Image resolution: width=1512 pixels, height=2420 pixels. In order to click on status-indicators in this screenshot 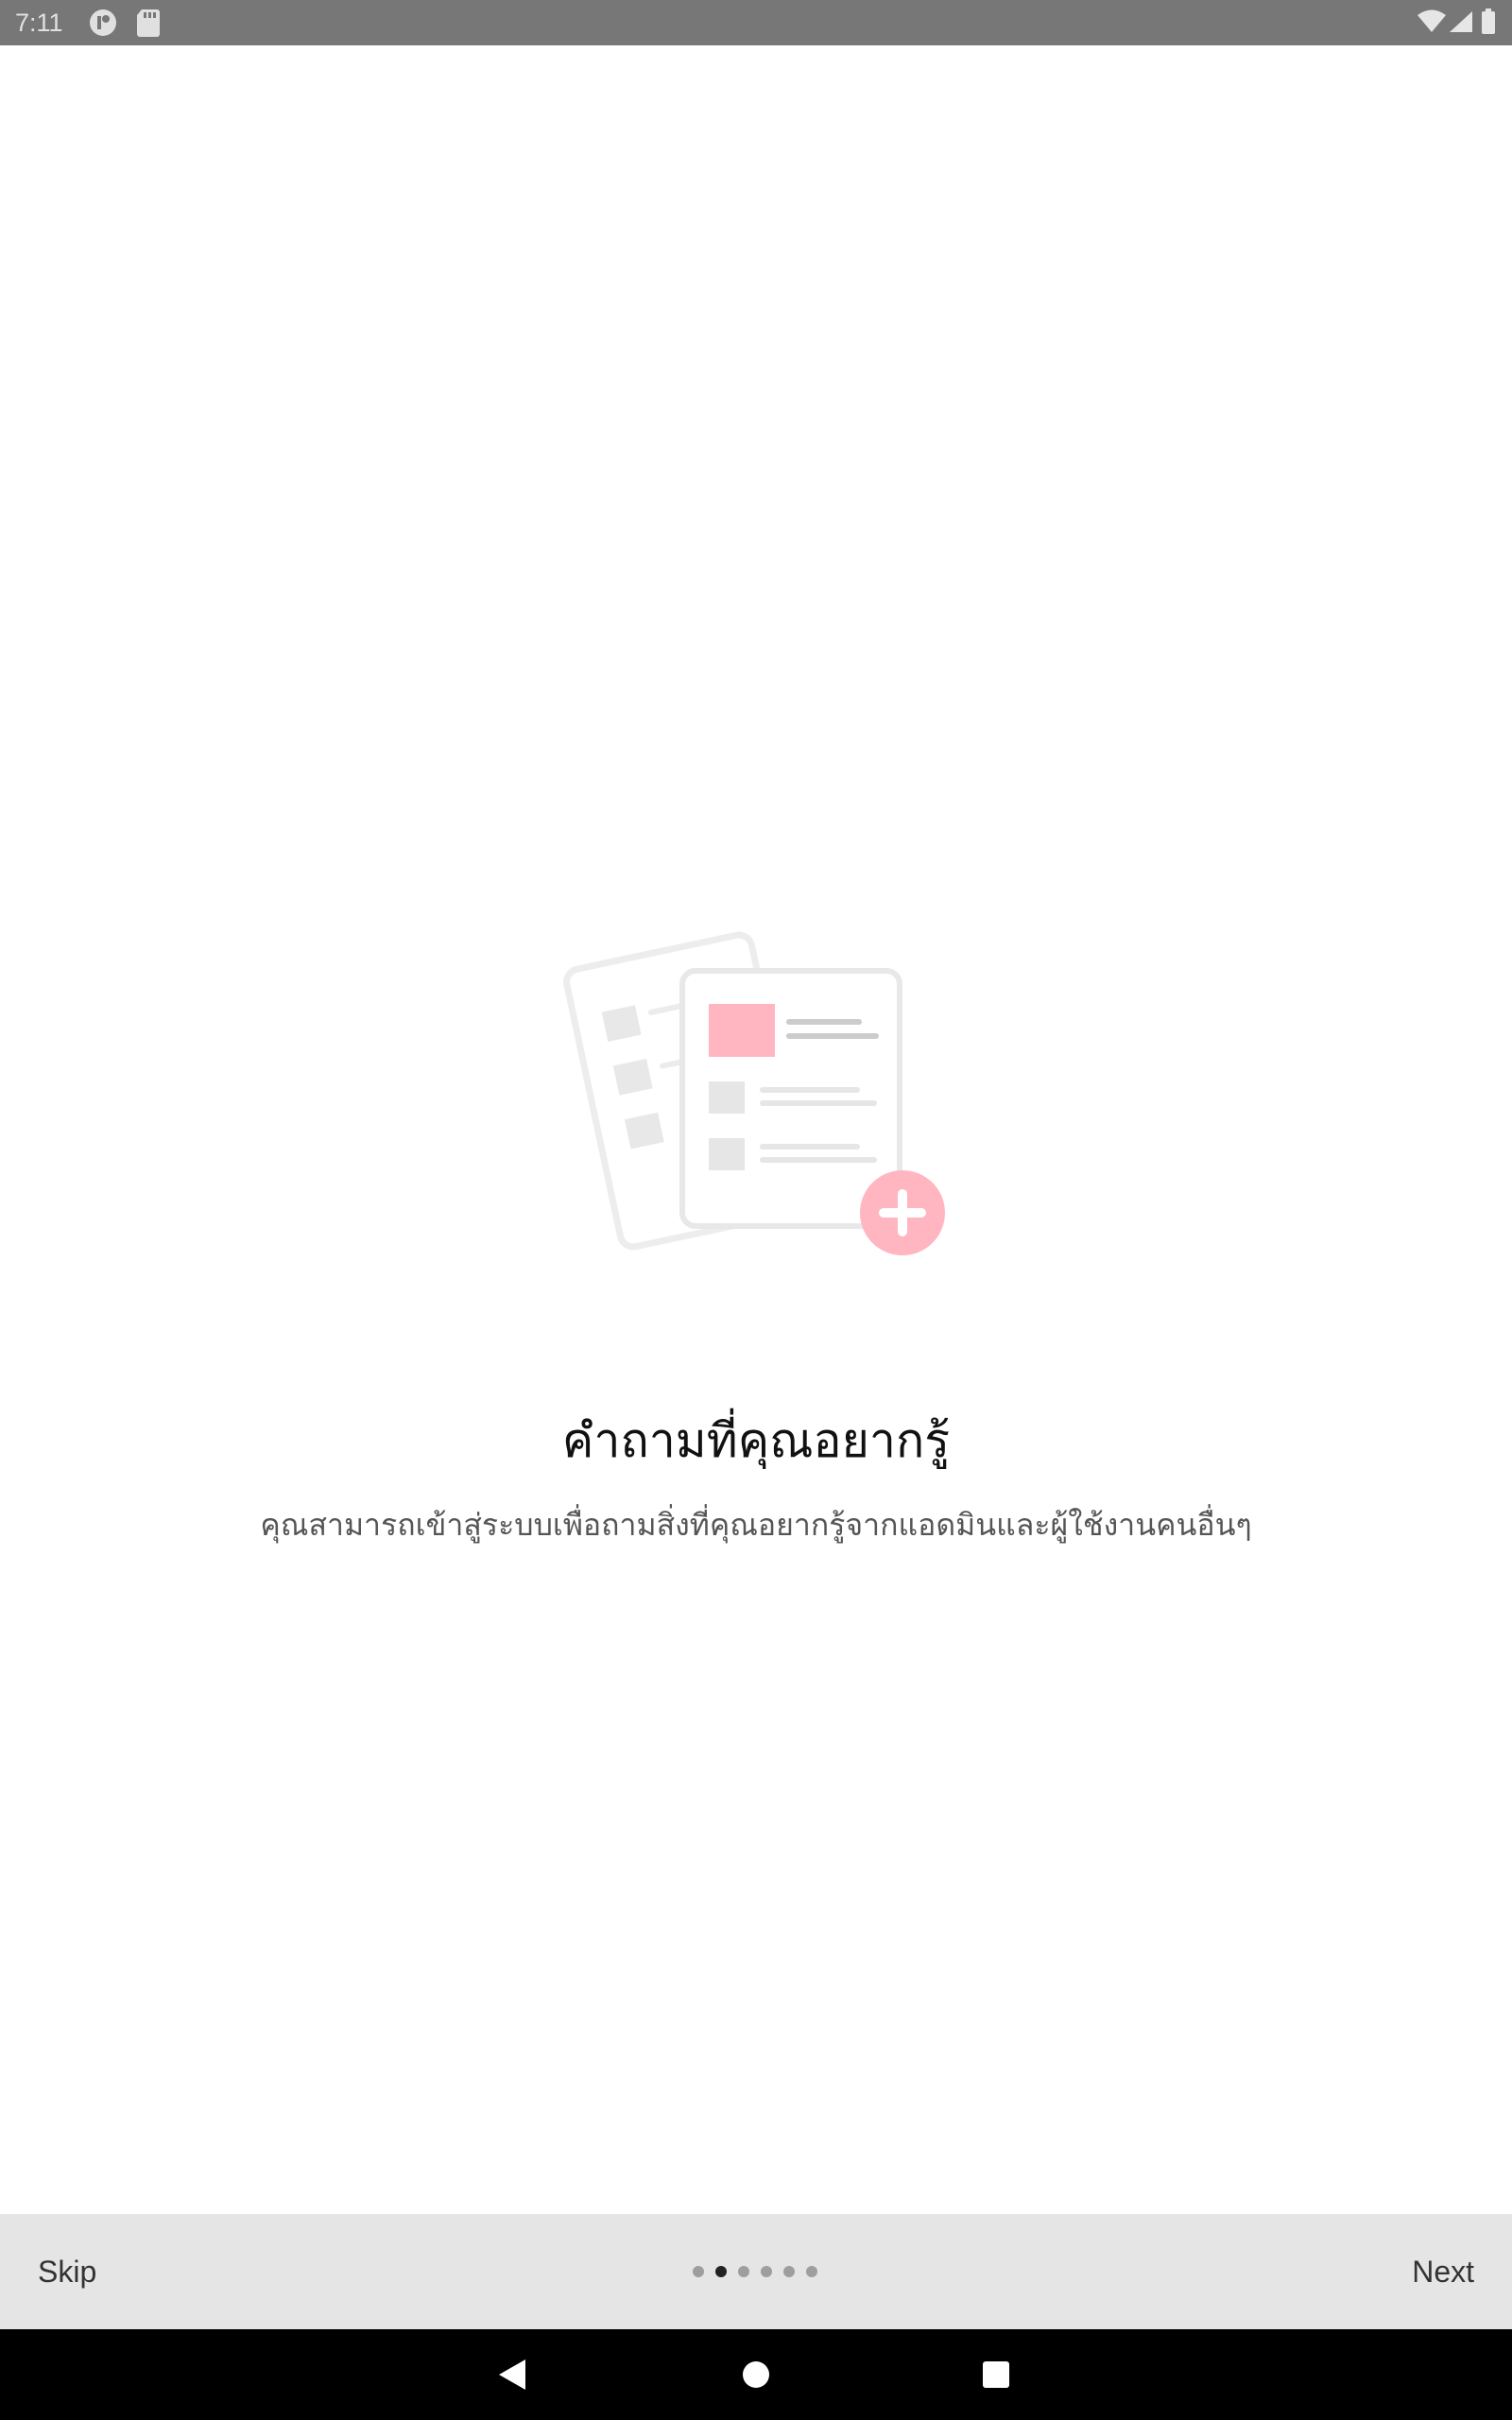, I will do `click(1456, 22)`.